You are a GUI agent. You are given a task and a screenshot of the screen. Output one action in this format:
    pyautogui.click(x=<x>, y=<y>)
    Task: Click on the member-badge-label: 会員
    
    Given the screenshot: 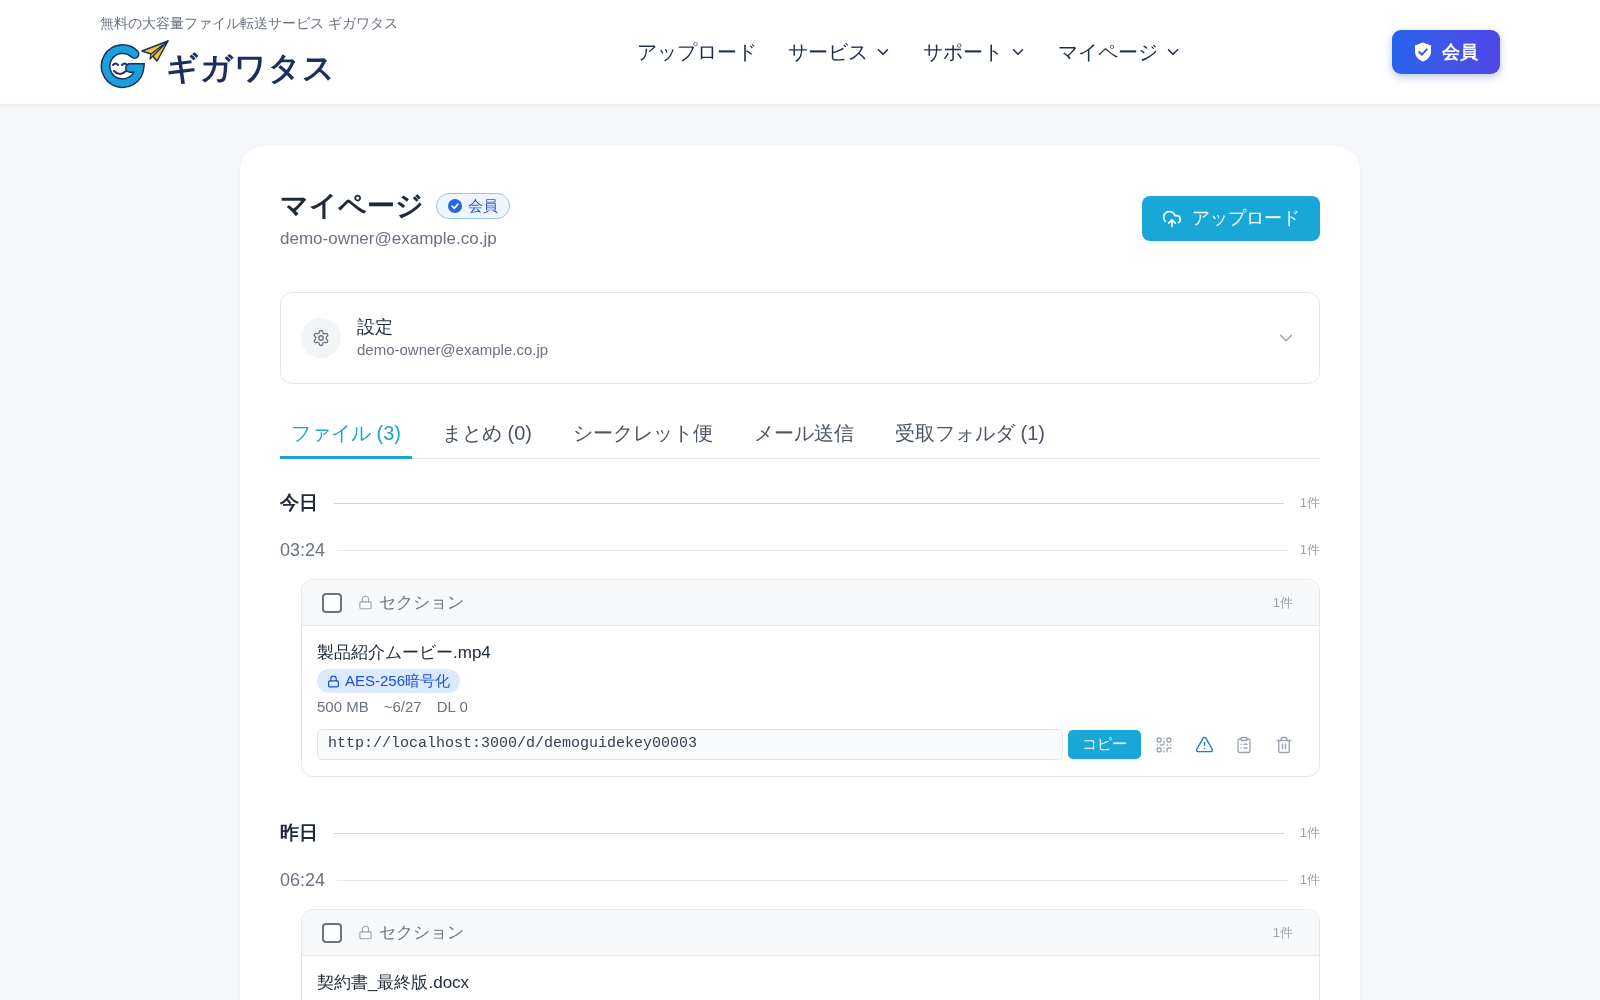 What is the action you would take?
    pyautogui.click(x=483, y=205)
    